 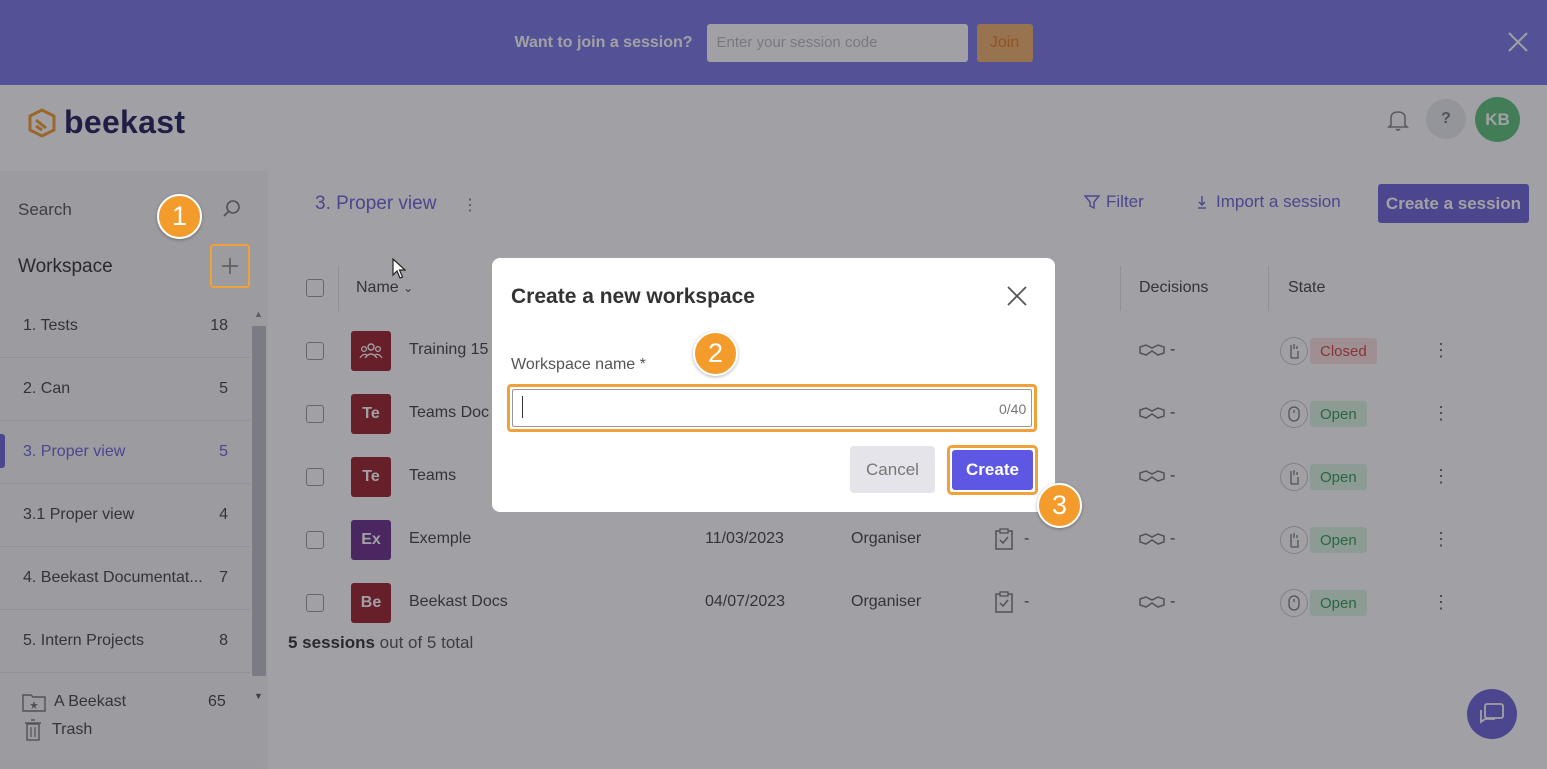 I want to click on dialog-title: Create a new workspace, so click(x=633, y=296).